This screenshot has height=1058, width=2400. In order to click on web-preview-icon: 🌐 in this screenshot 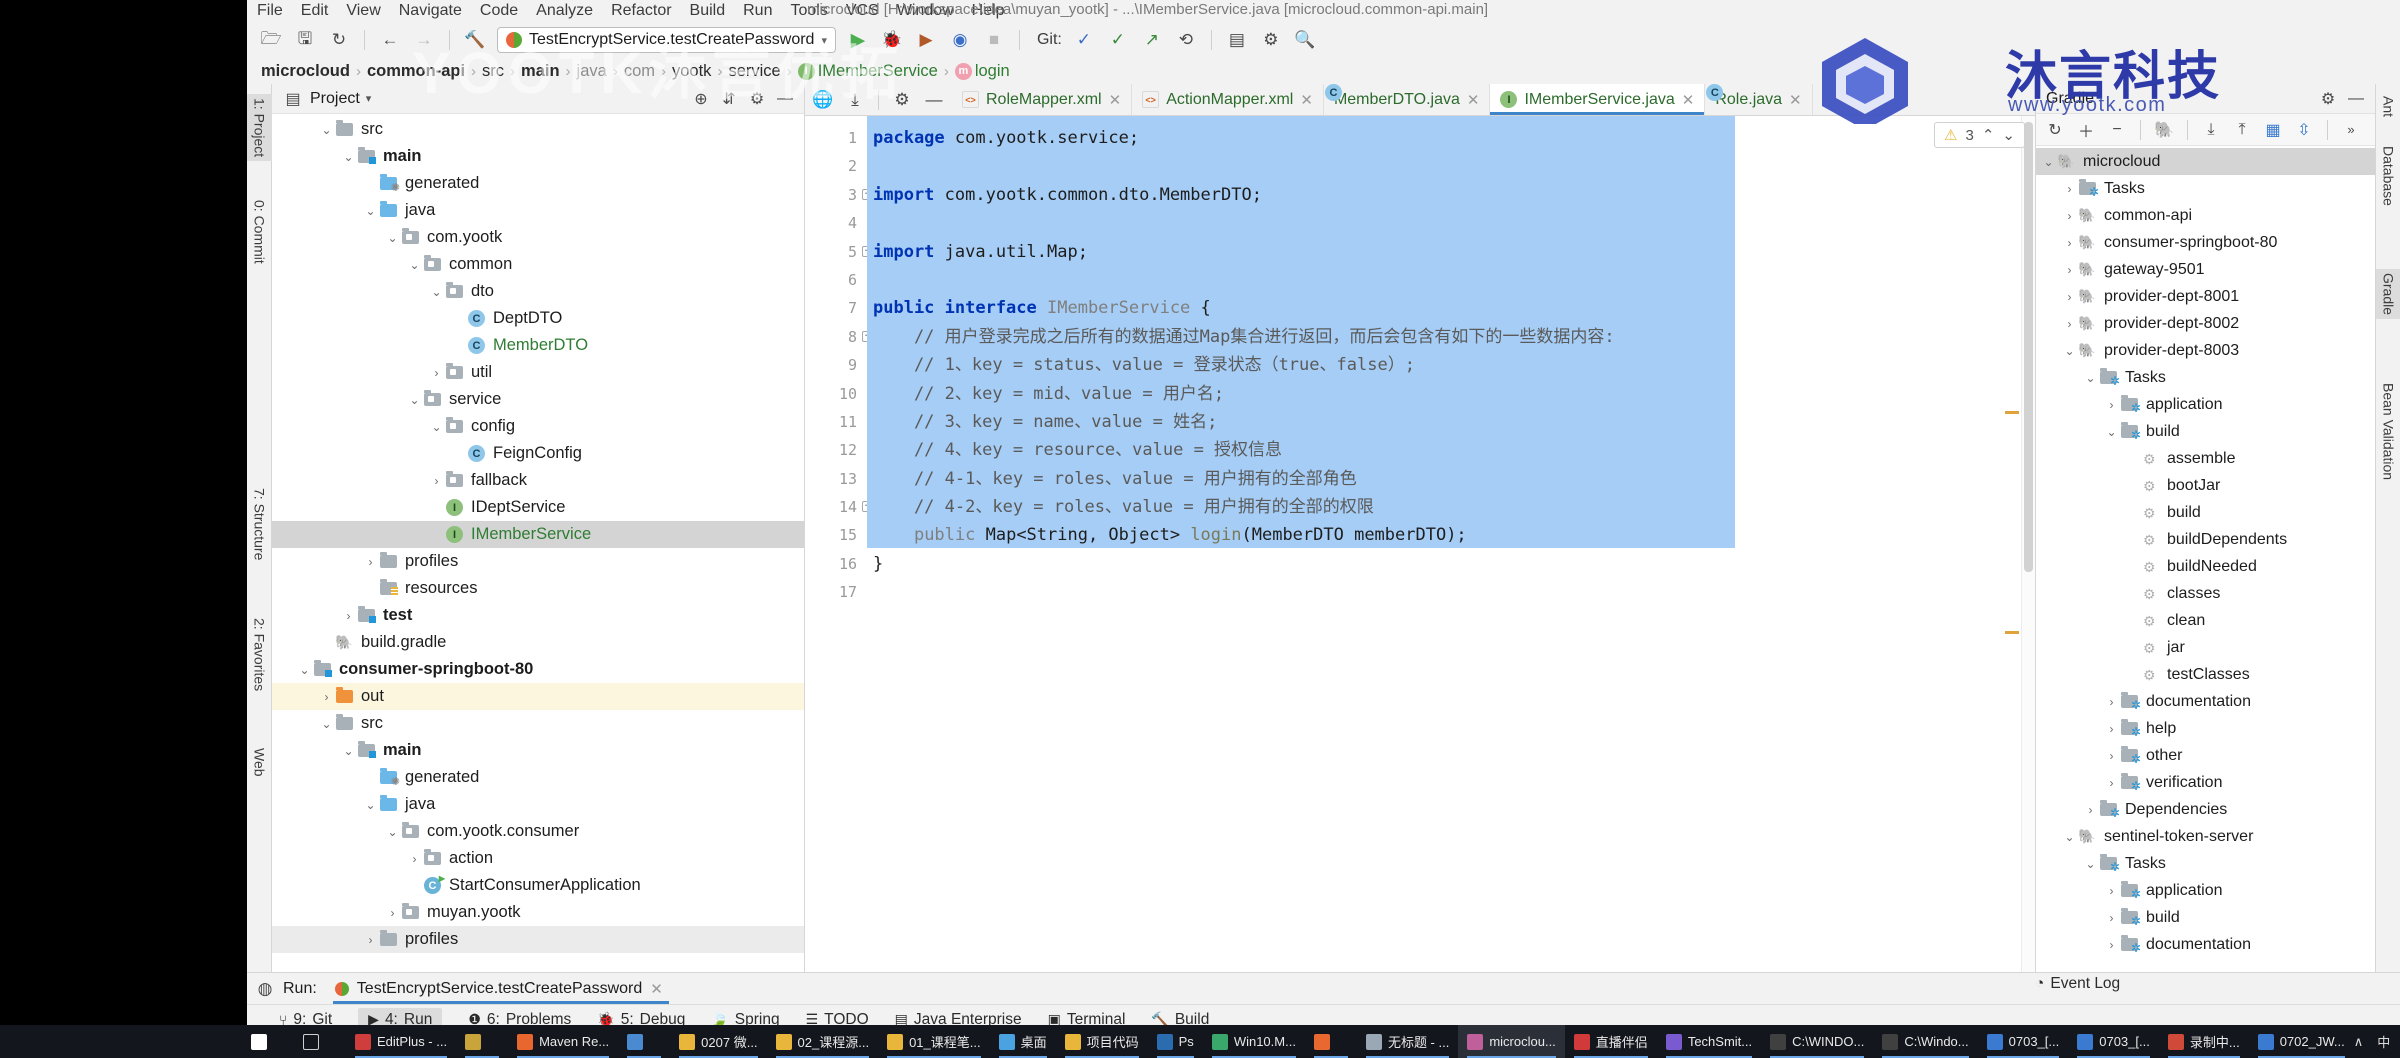, I will do `click(823, 100)`.